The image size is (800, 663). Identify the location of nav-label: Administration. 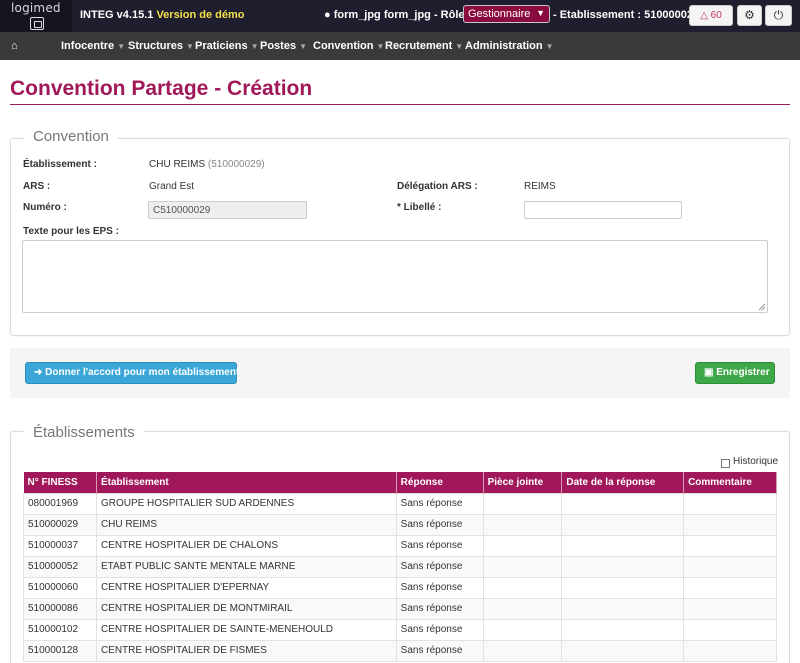
(504, 46).